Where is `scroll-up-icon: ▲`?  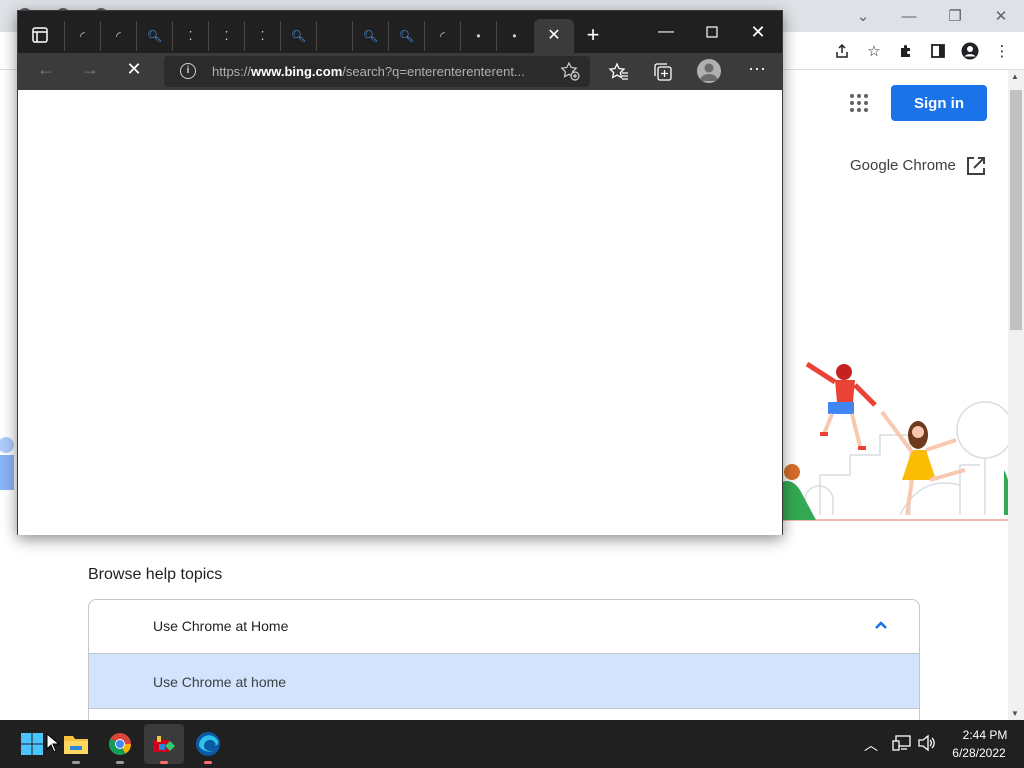 scroll-up-icon: ▲ is located at coordinates (1015, 76).